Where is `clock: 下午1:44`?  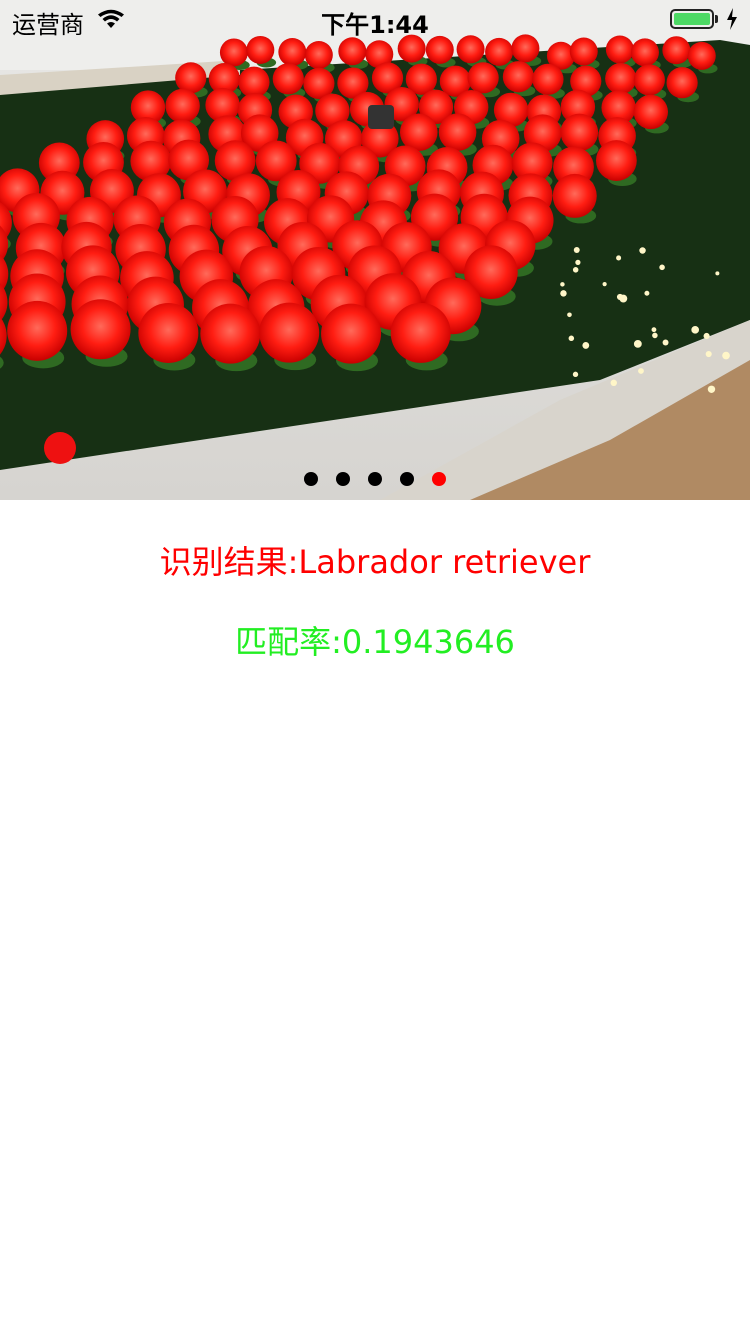
clock: 下午1:44 is located at coordinates (375, 25).